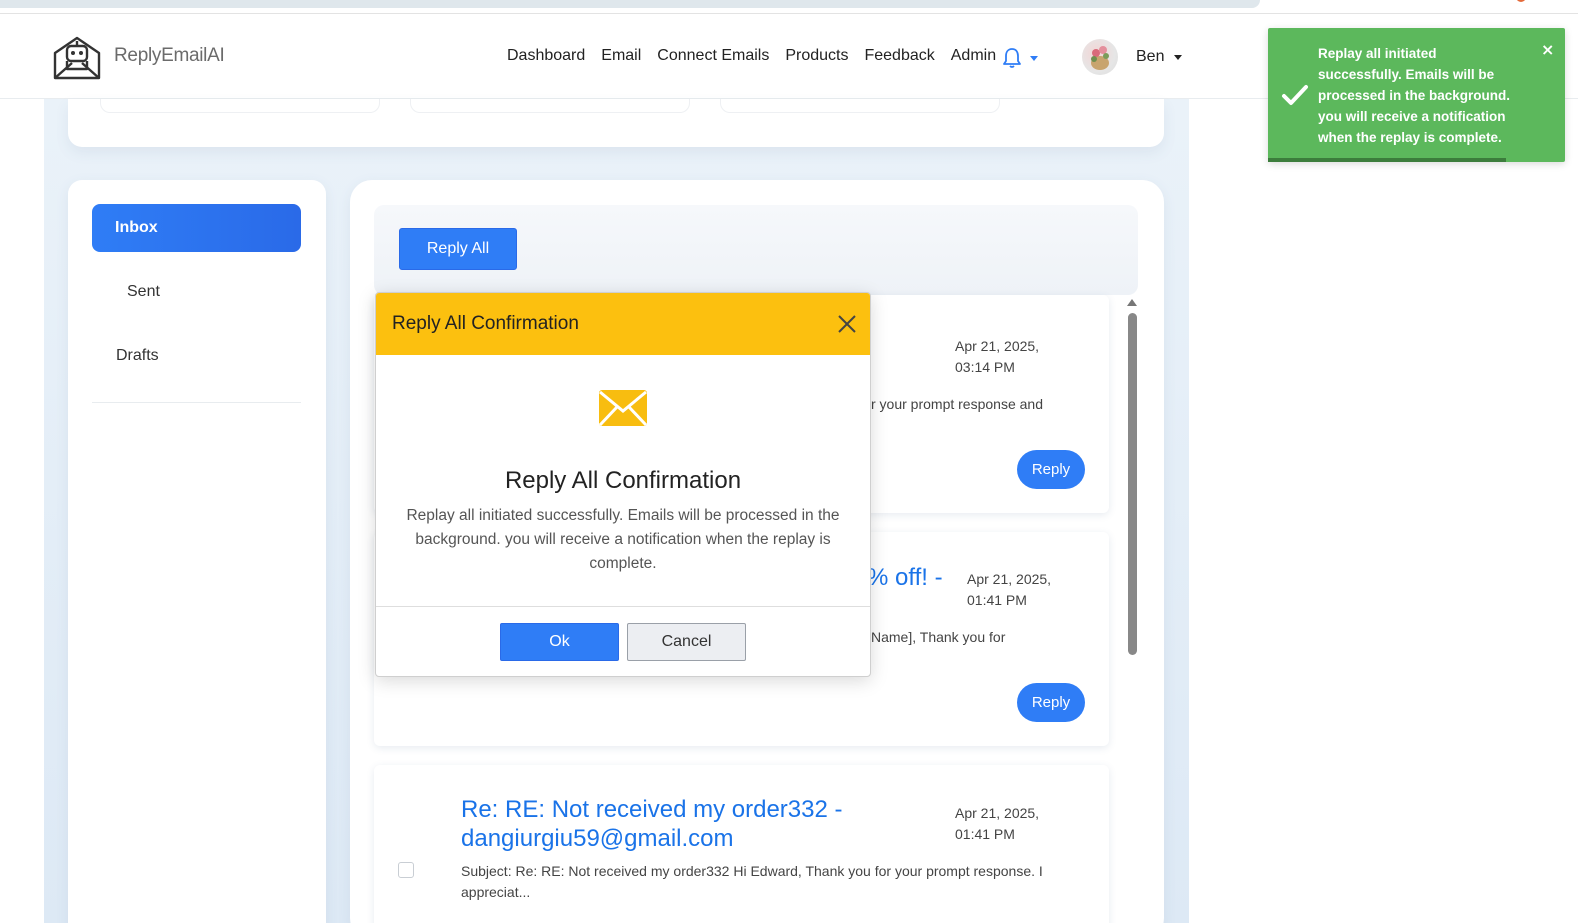 This screenshot has width=1578, height=923. Describe the element at coordinates (485, 323) in the screenshot. I see `modal-title: Reply All Confirmation` at that location.